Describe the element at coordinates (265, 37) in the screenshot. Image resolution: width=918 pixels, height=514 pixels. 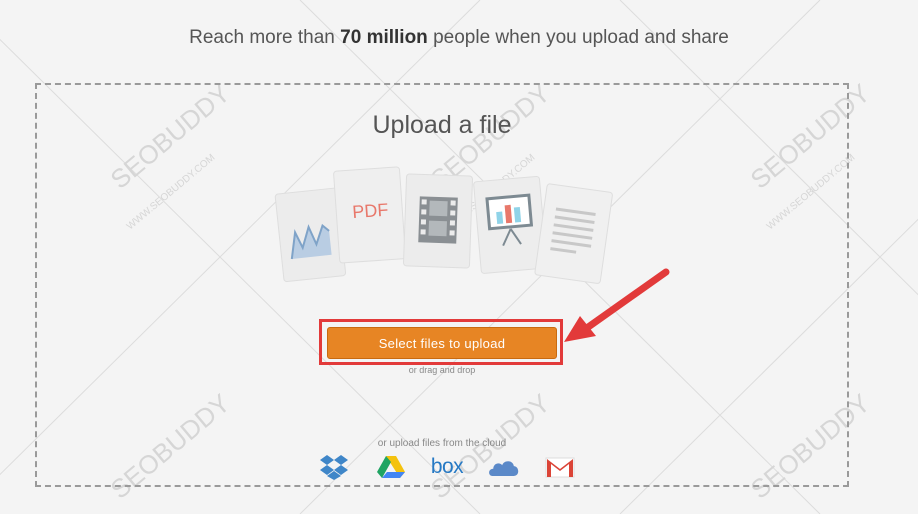
I see `headline-prefix: Reach more than` at that location.